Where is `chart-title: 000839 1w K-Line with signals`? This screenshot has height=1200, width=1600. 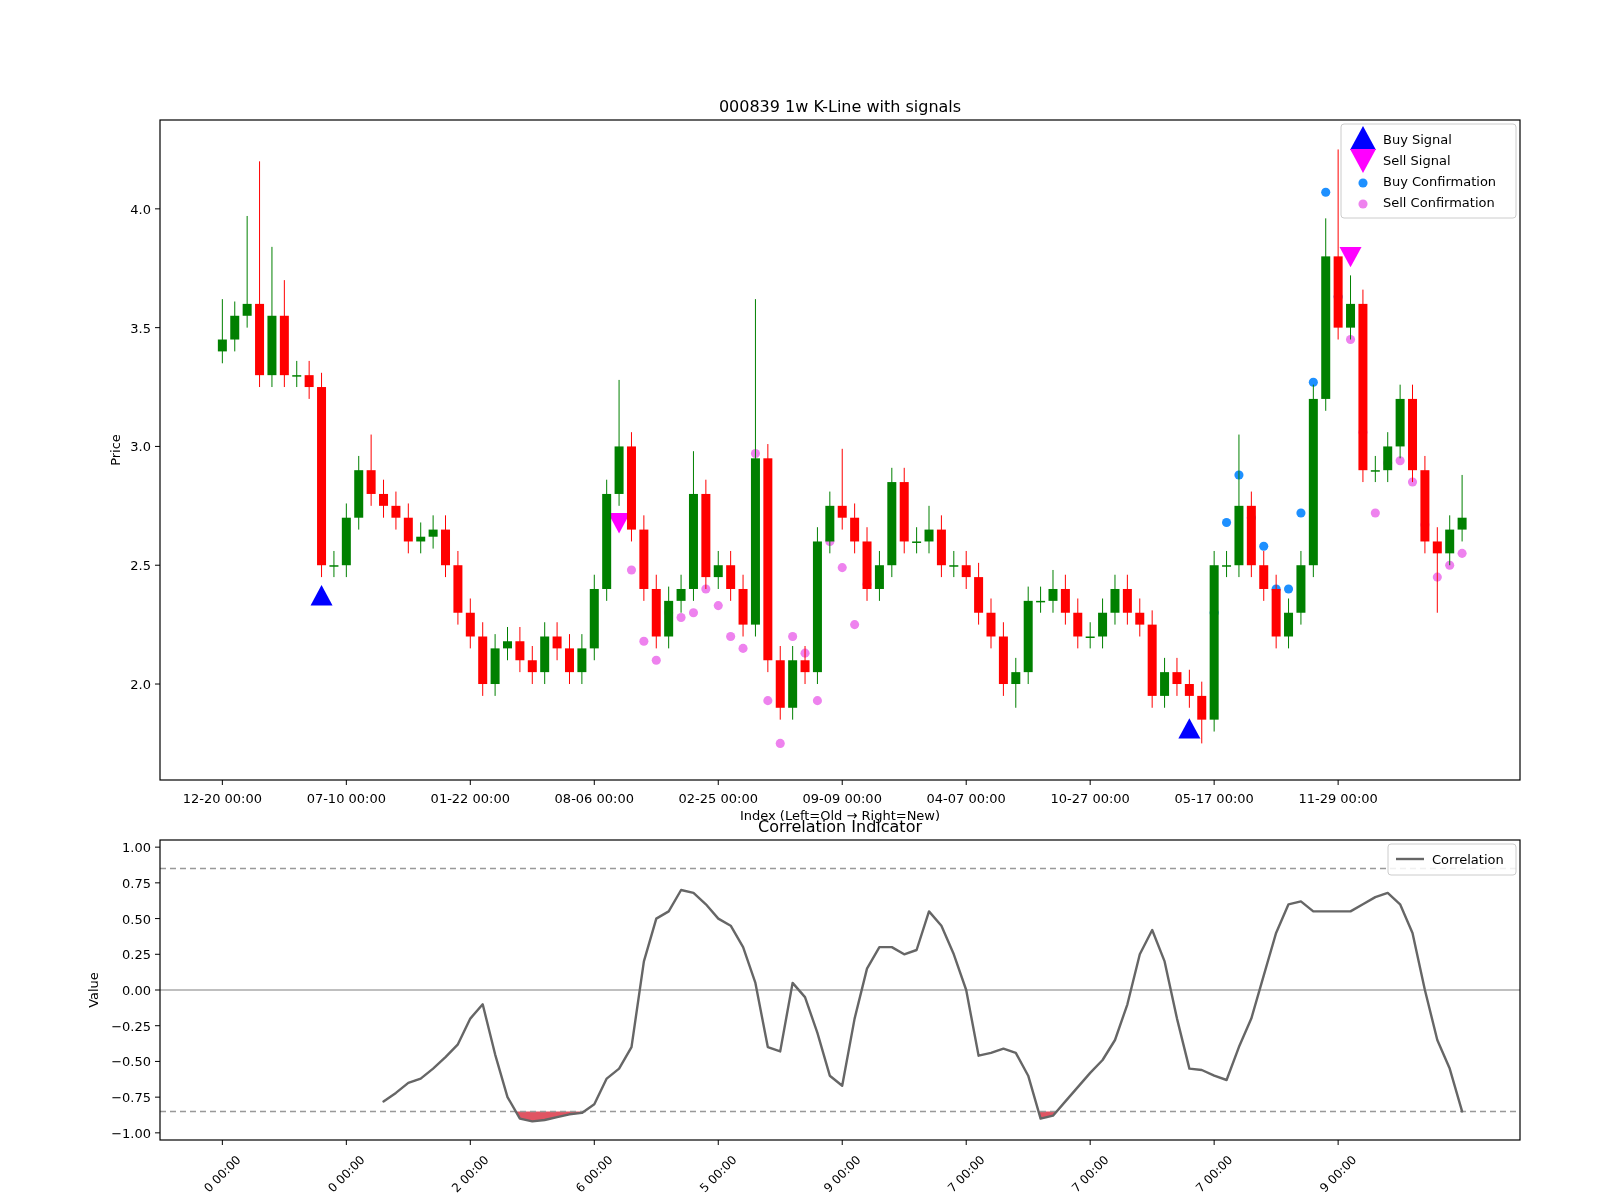 chart-title: 000839 1w K-Line with signals is located at coordinates (840, 106).